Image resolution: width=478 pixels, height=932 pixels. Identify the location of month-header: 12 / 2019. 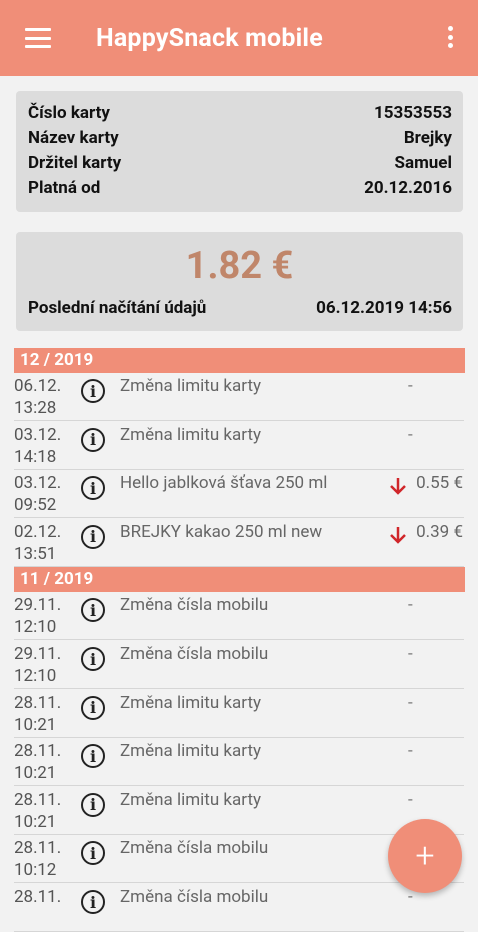
(239, 360).